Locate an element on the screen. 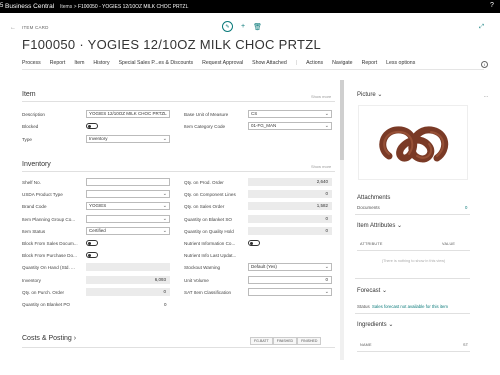 The width and height of the screenshot is (500, 375). right-label: Quantity on Quality Hold is located at coordinates (209, 231).